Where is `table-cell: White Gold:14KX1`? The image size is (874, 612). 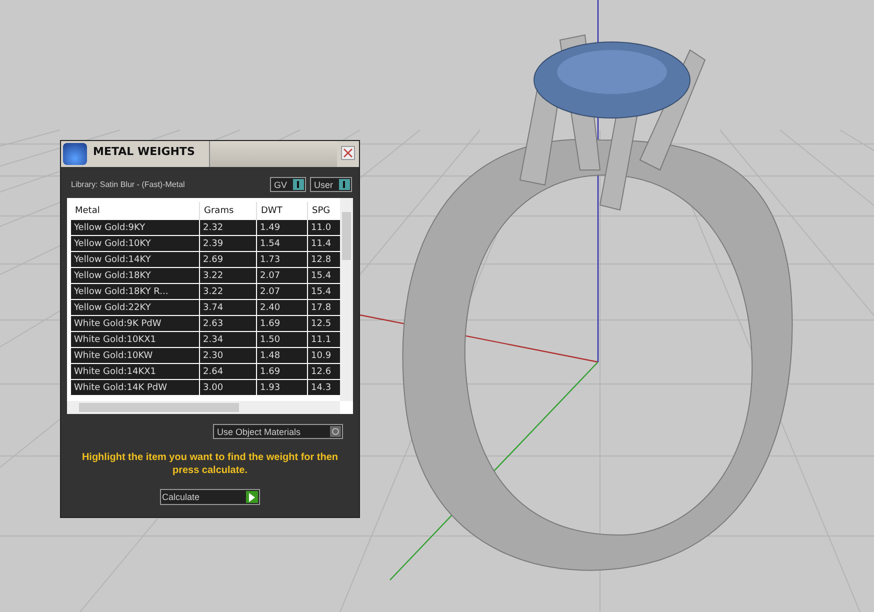 table-cell: White Gold:14KX1 is located at coordinates (135, 371).